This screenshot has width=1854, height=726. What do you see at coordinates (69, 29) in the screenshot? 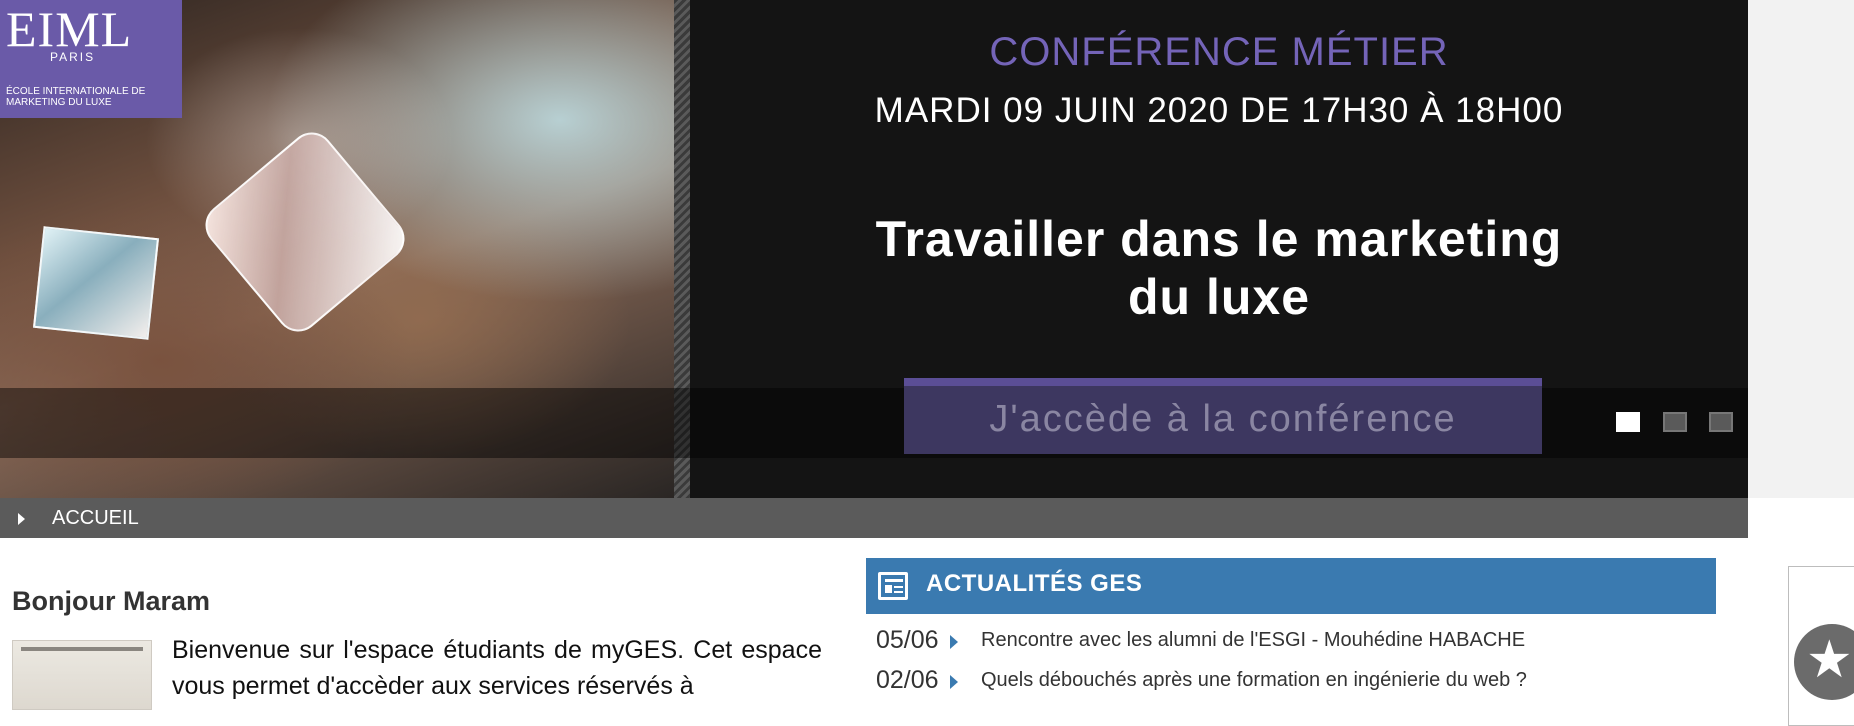
I see `logo-name: EIML` at bounding box center [69, 29].